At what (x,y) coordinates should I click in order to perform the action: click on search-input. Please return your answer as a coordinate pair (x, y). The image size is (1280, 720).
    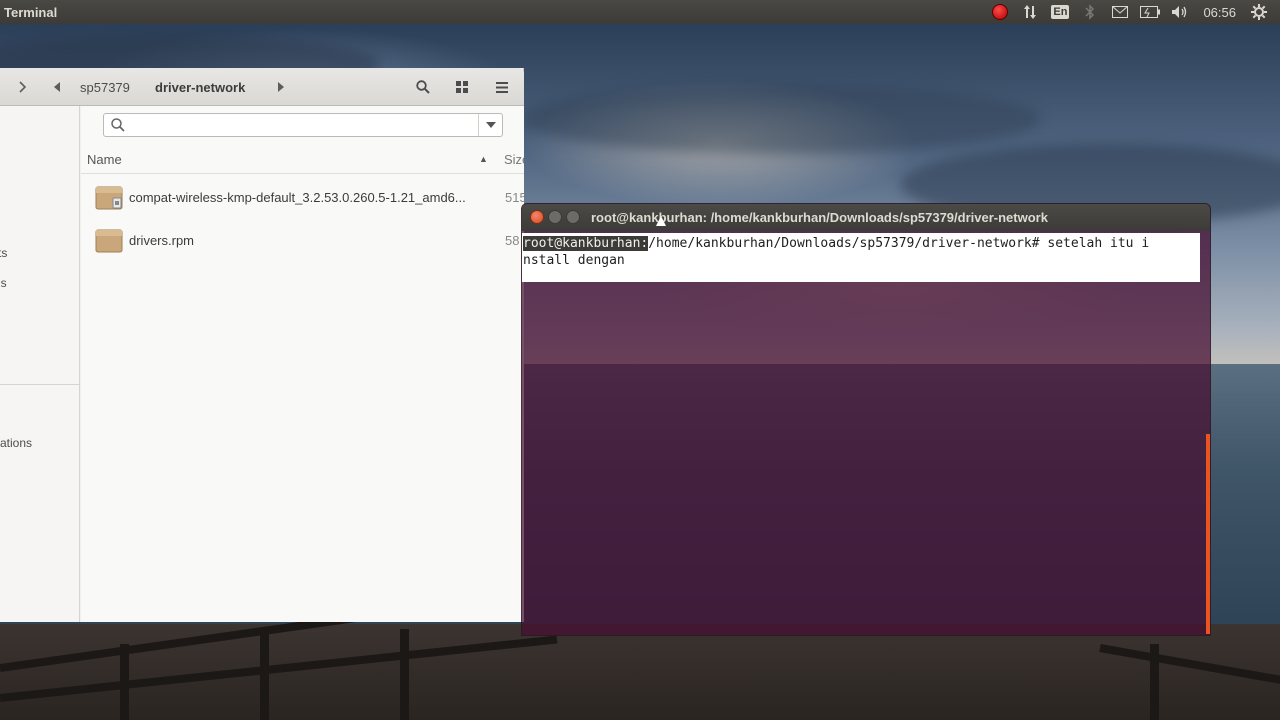
    Looking at the image, I should click on (302, 125).